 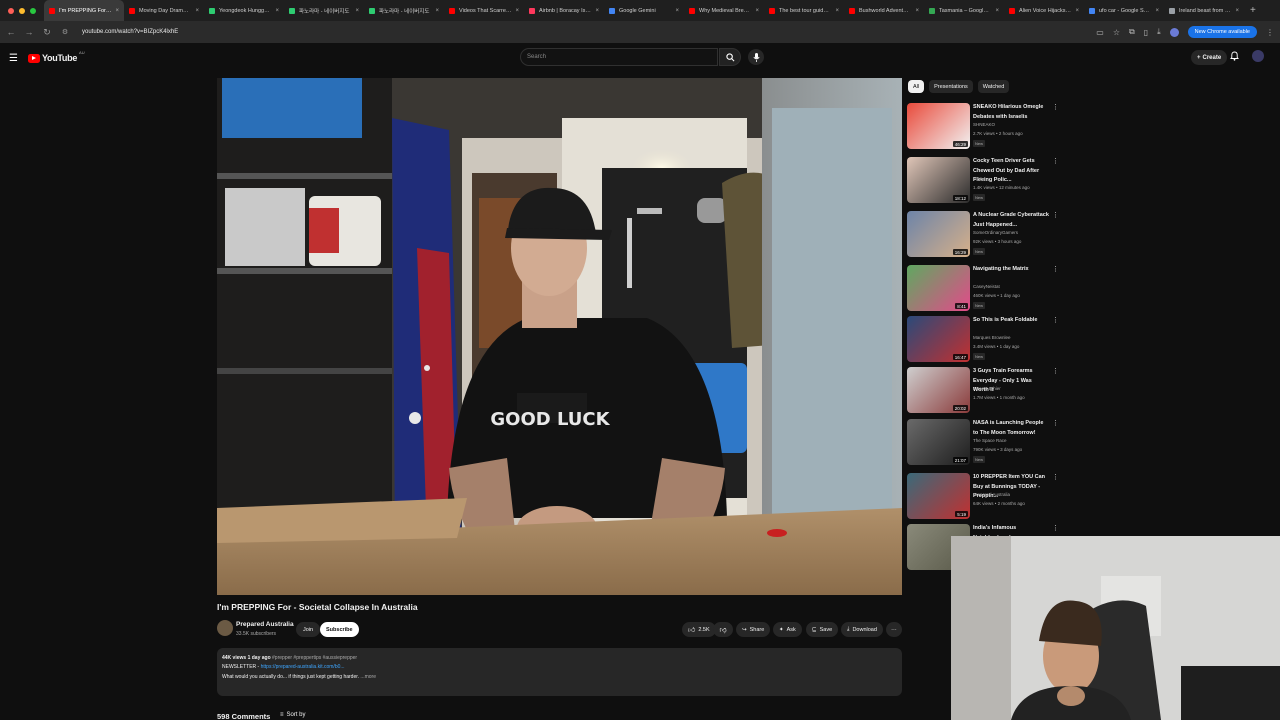 I want to click on channel-avatar, so click(x=225, y=628).